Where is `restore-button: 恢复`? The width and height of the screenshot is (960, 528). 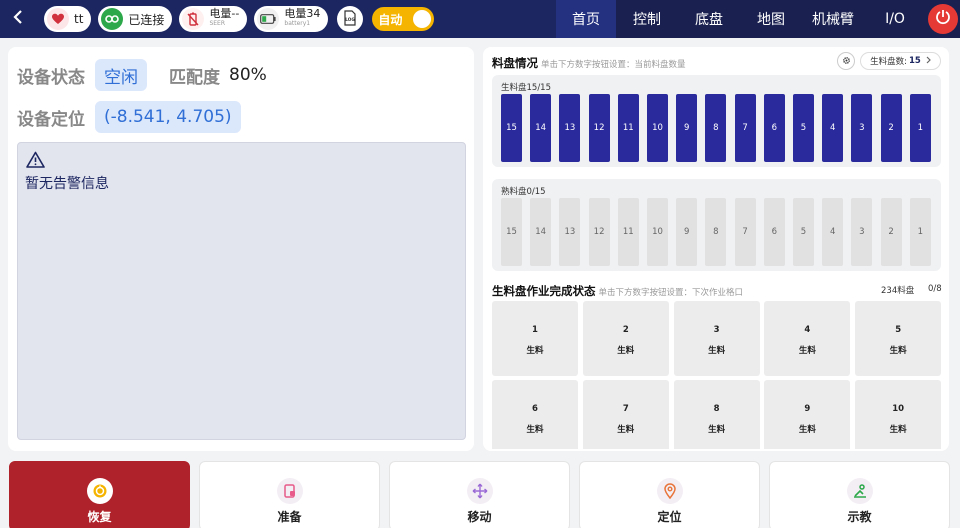 restore-button: 恢复 is located at coordinates (99, 494).